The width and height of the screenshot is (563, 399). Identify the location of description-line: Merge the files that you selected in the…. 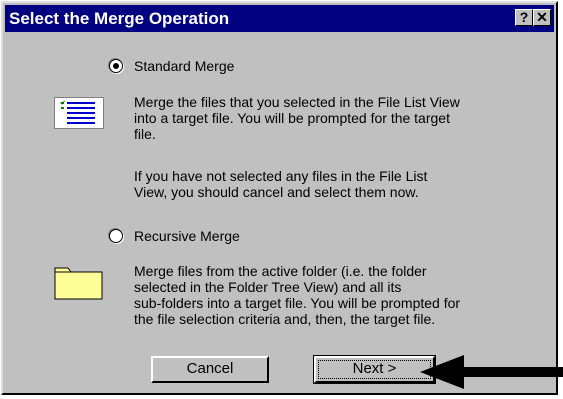
(297, 102).